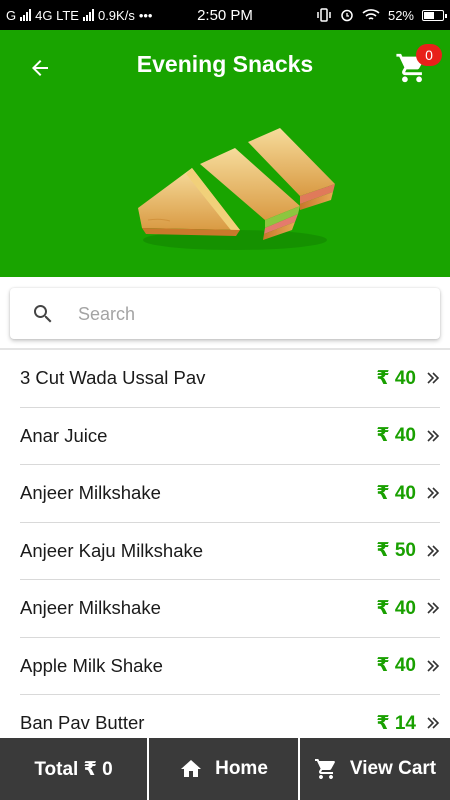 This screenshot has width=450, height=800. I want to click on clock-text: 2:50 PM, so click(225, 15).